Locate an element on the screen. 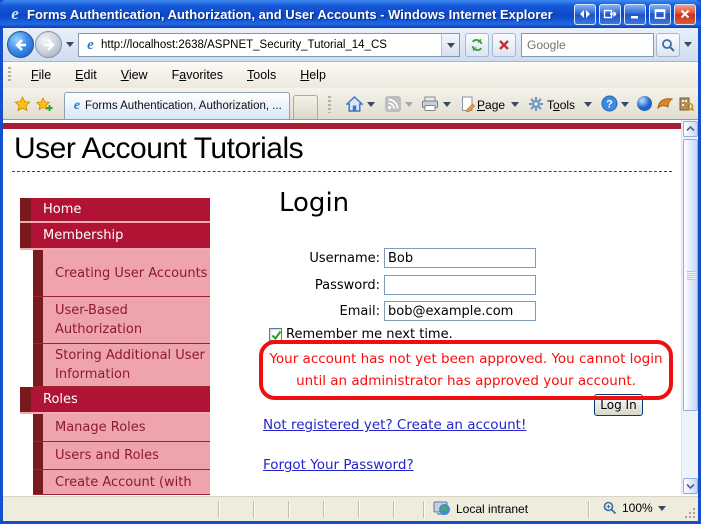  favorites-center-button is located at coordinates (22, 103).